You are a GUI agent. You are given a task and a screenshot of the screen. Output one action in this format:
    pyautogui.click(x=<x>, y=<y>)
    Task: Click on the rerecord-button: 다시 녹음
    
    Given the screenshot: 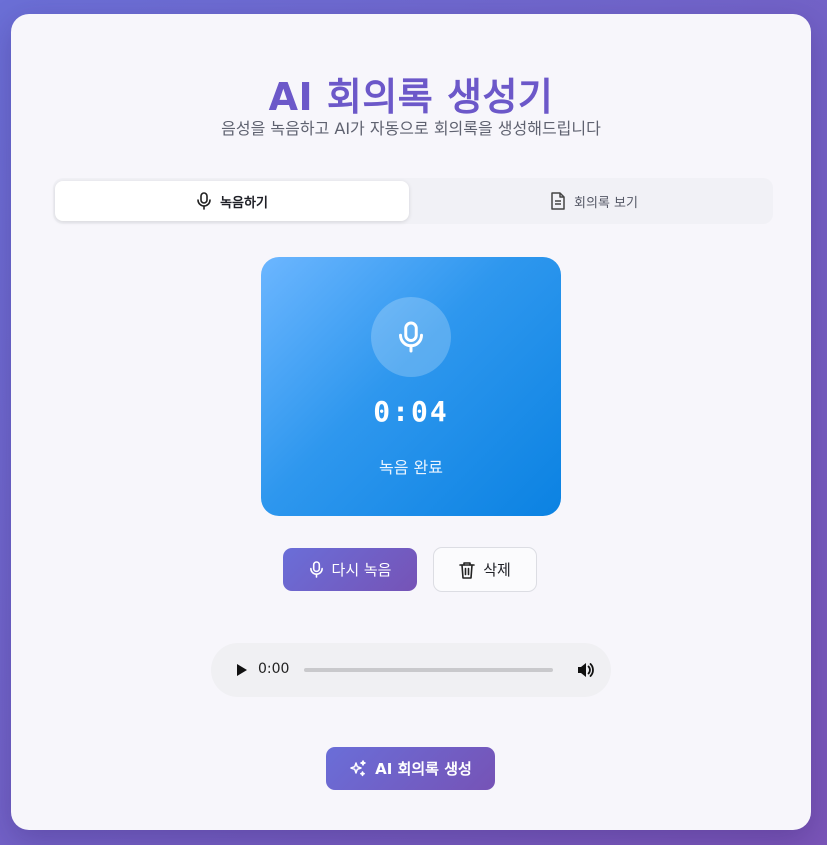 What is the action you would take?
    pyautogui.click(x=350, y=569)
    